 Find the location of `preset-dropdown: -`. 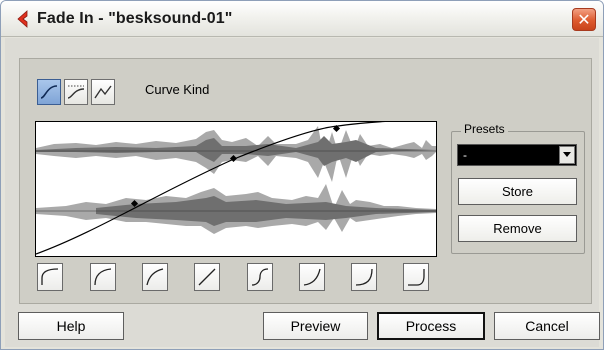

preset-dropdown: - is located at coordinates (517, 155).